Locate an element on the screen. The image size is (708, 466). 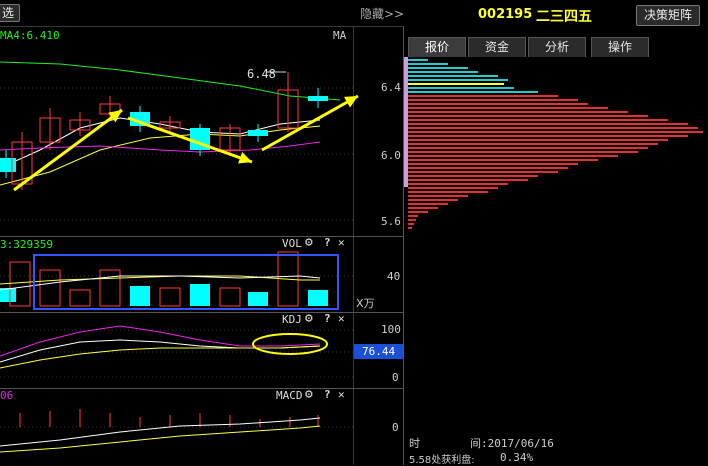
vol-name: VOL is located at coordinates (292, 243).